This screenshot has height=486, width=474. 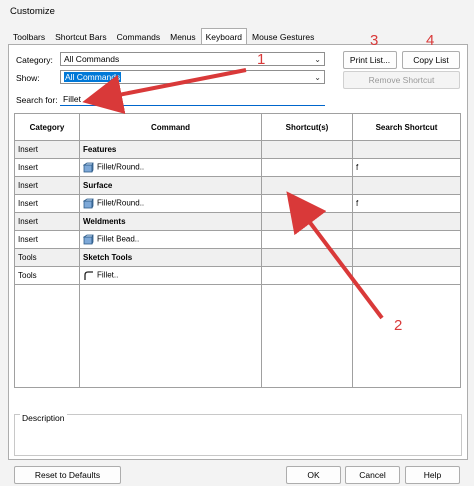 What do you see at coordinates (374, 40) in the screenshot?
I see `annotation-number-3: 3` at bounding box center [374, 40].